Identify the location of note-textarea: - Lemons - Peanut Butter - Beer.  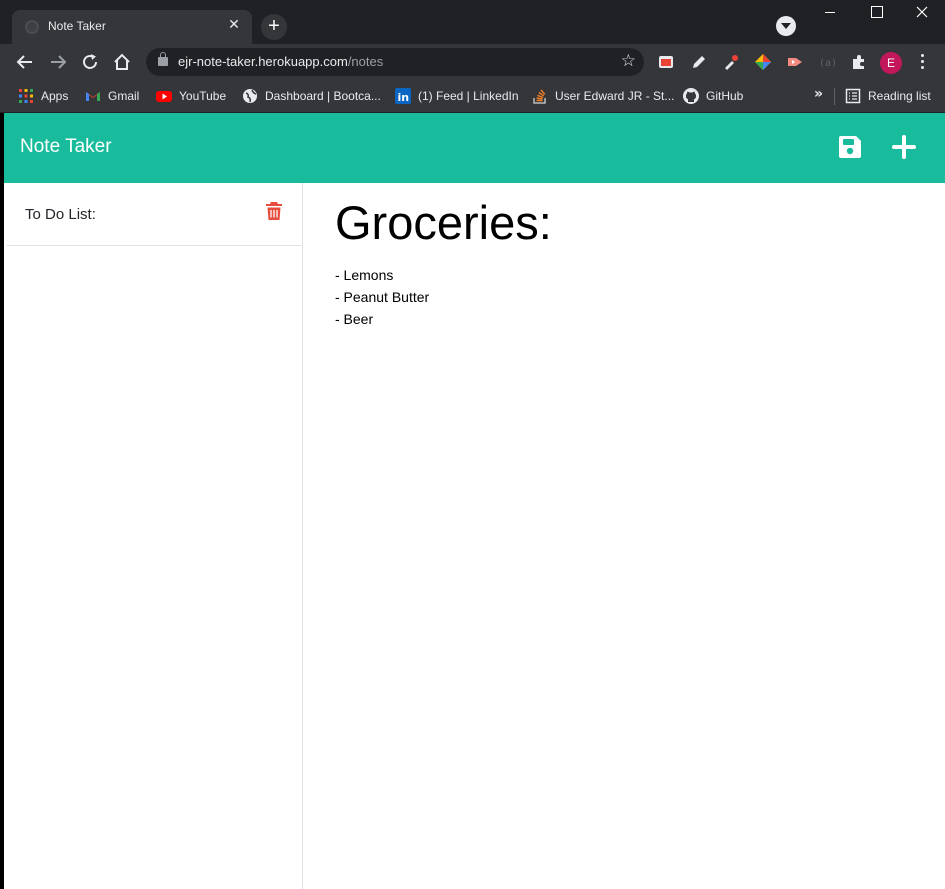
(382, 297).